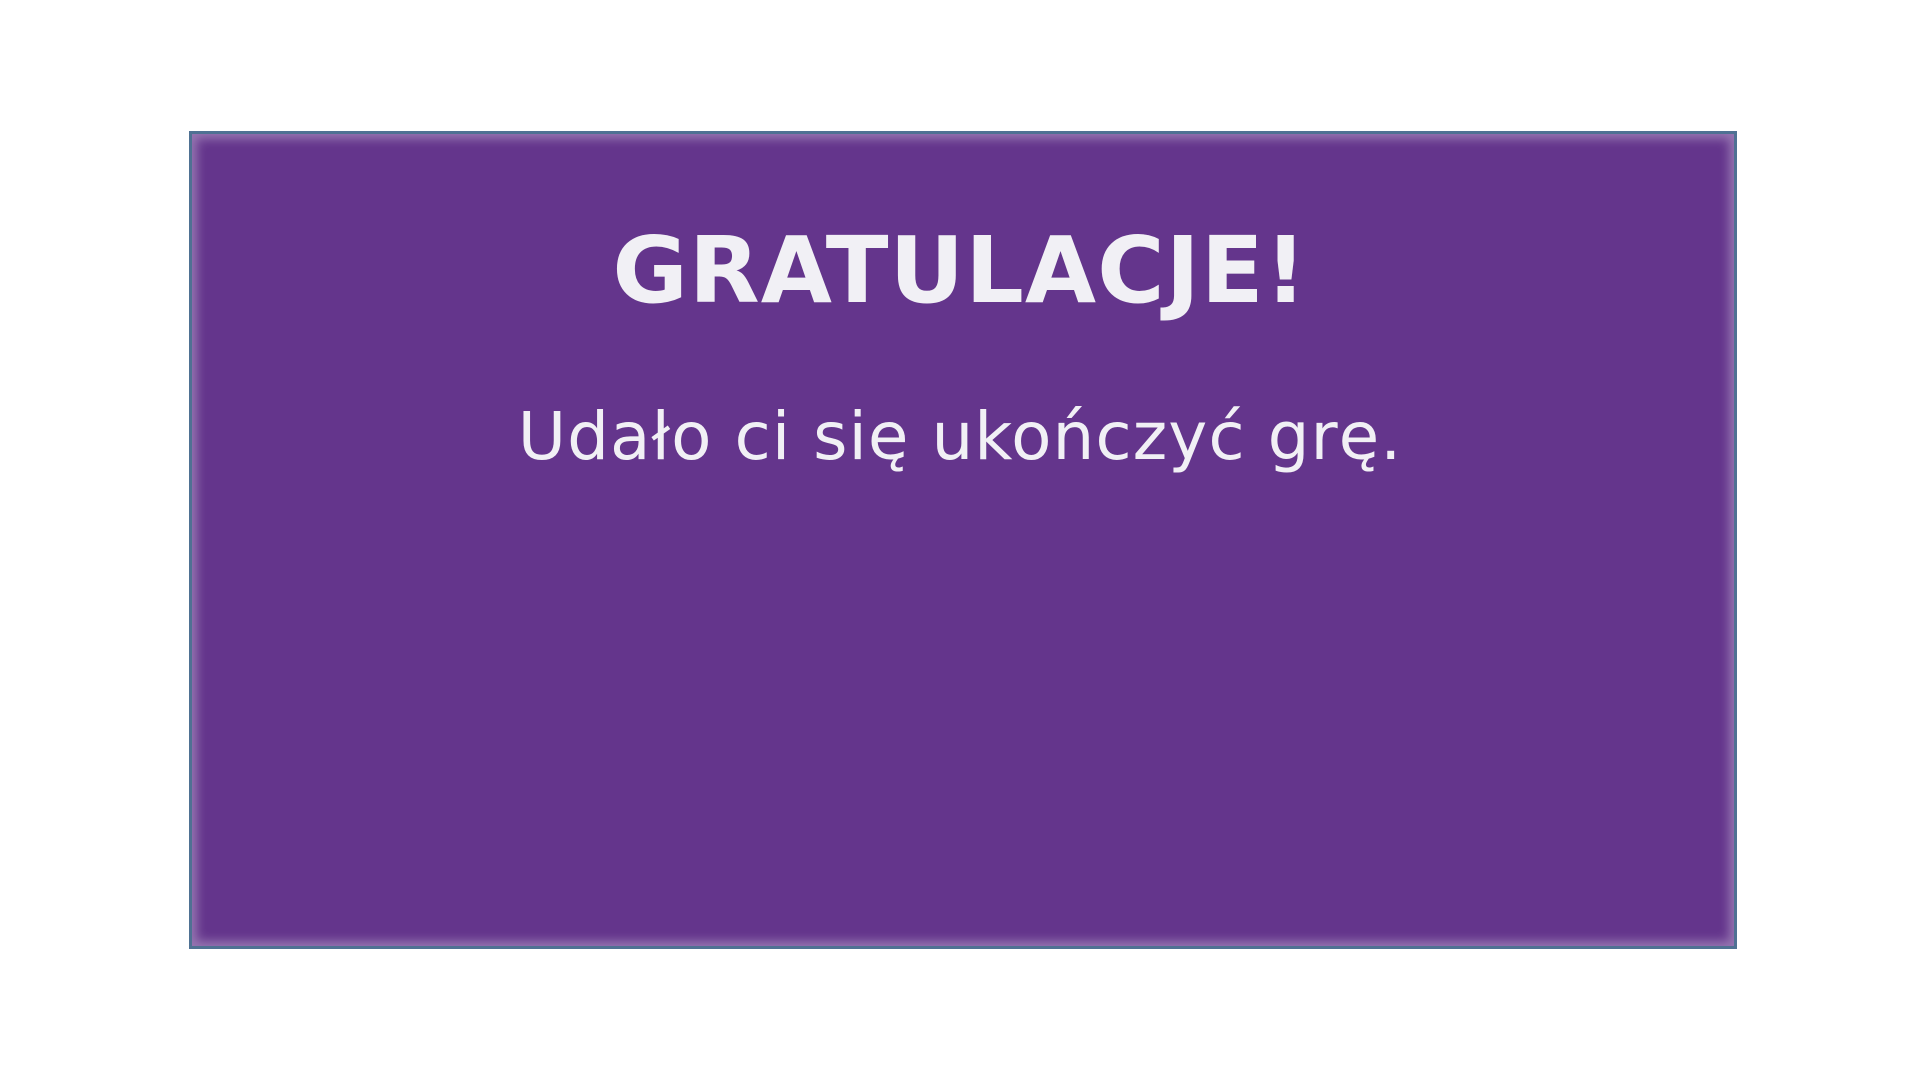  I want to click on completion-message: Udało ci się ukończyć grę., so click(960, 436).